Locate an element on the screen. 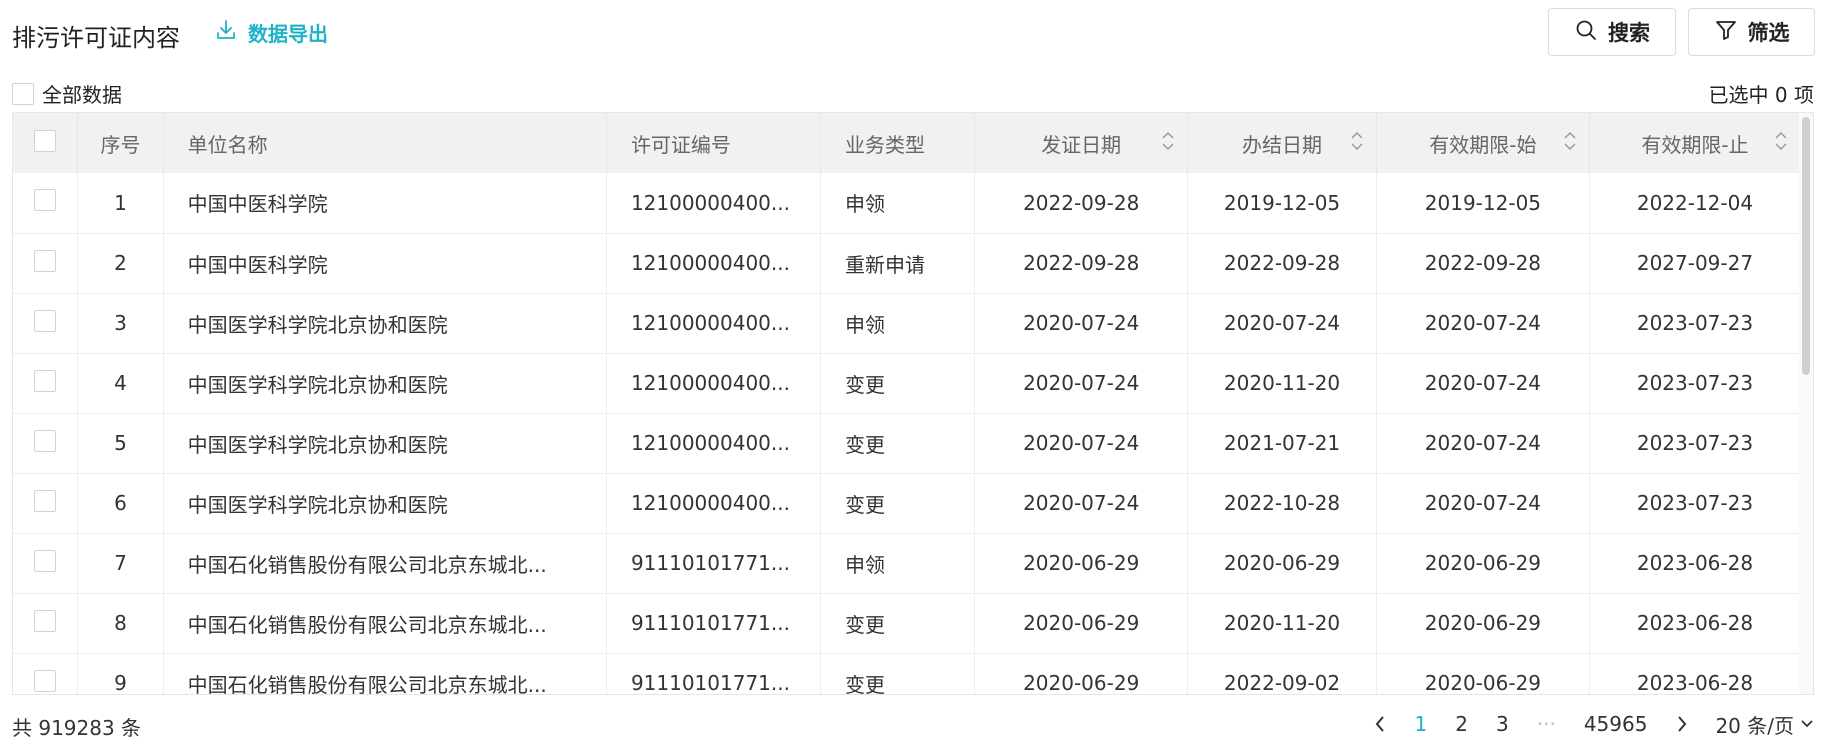 The width and height of the screenshot is (1826, 753). cell-valid-end: 2023-07-23 is located at coordinates (1695, 443).